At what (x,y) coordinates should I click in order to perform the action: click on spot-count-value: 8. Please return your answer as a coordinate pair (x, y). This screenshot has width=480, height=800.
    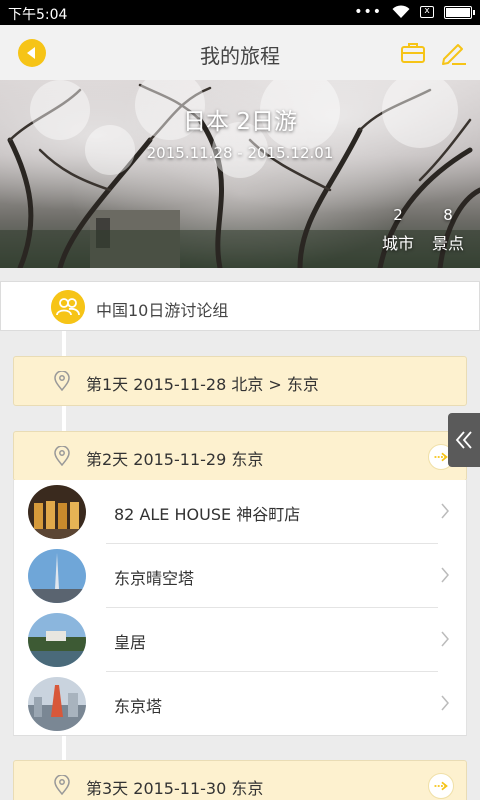
    Looking at the image, I should click on (448, 215).